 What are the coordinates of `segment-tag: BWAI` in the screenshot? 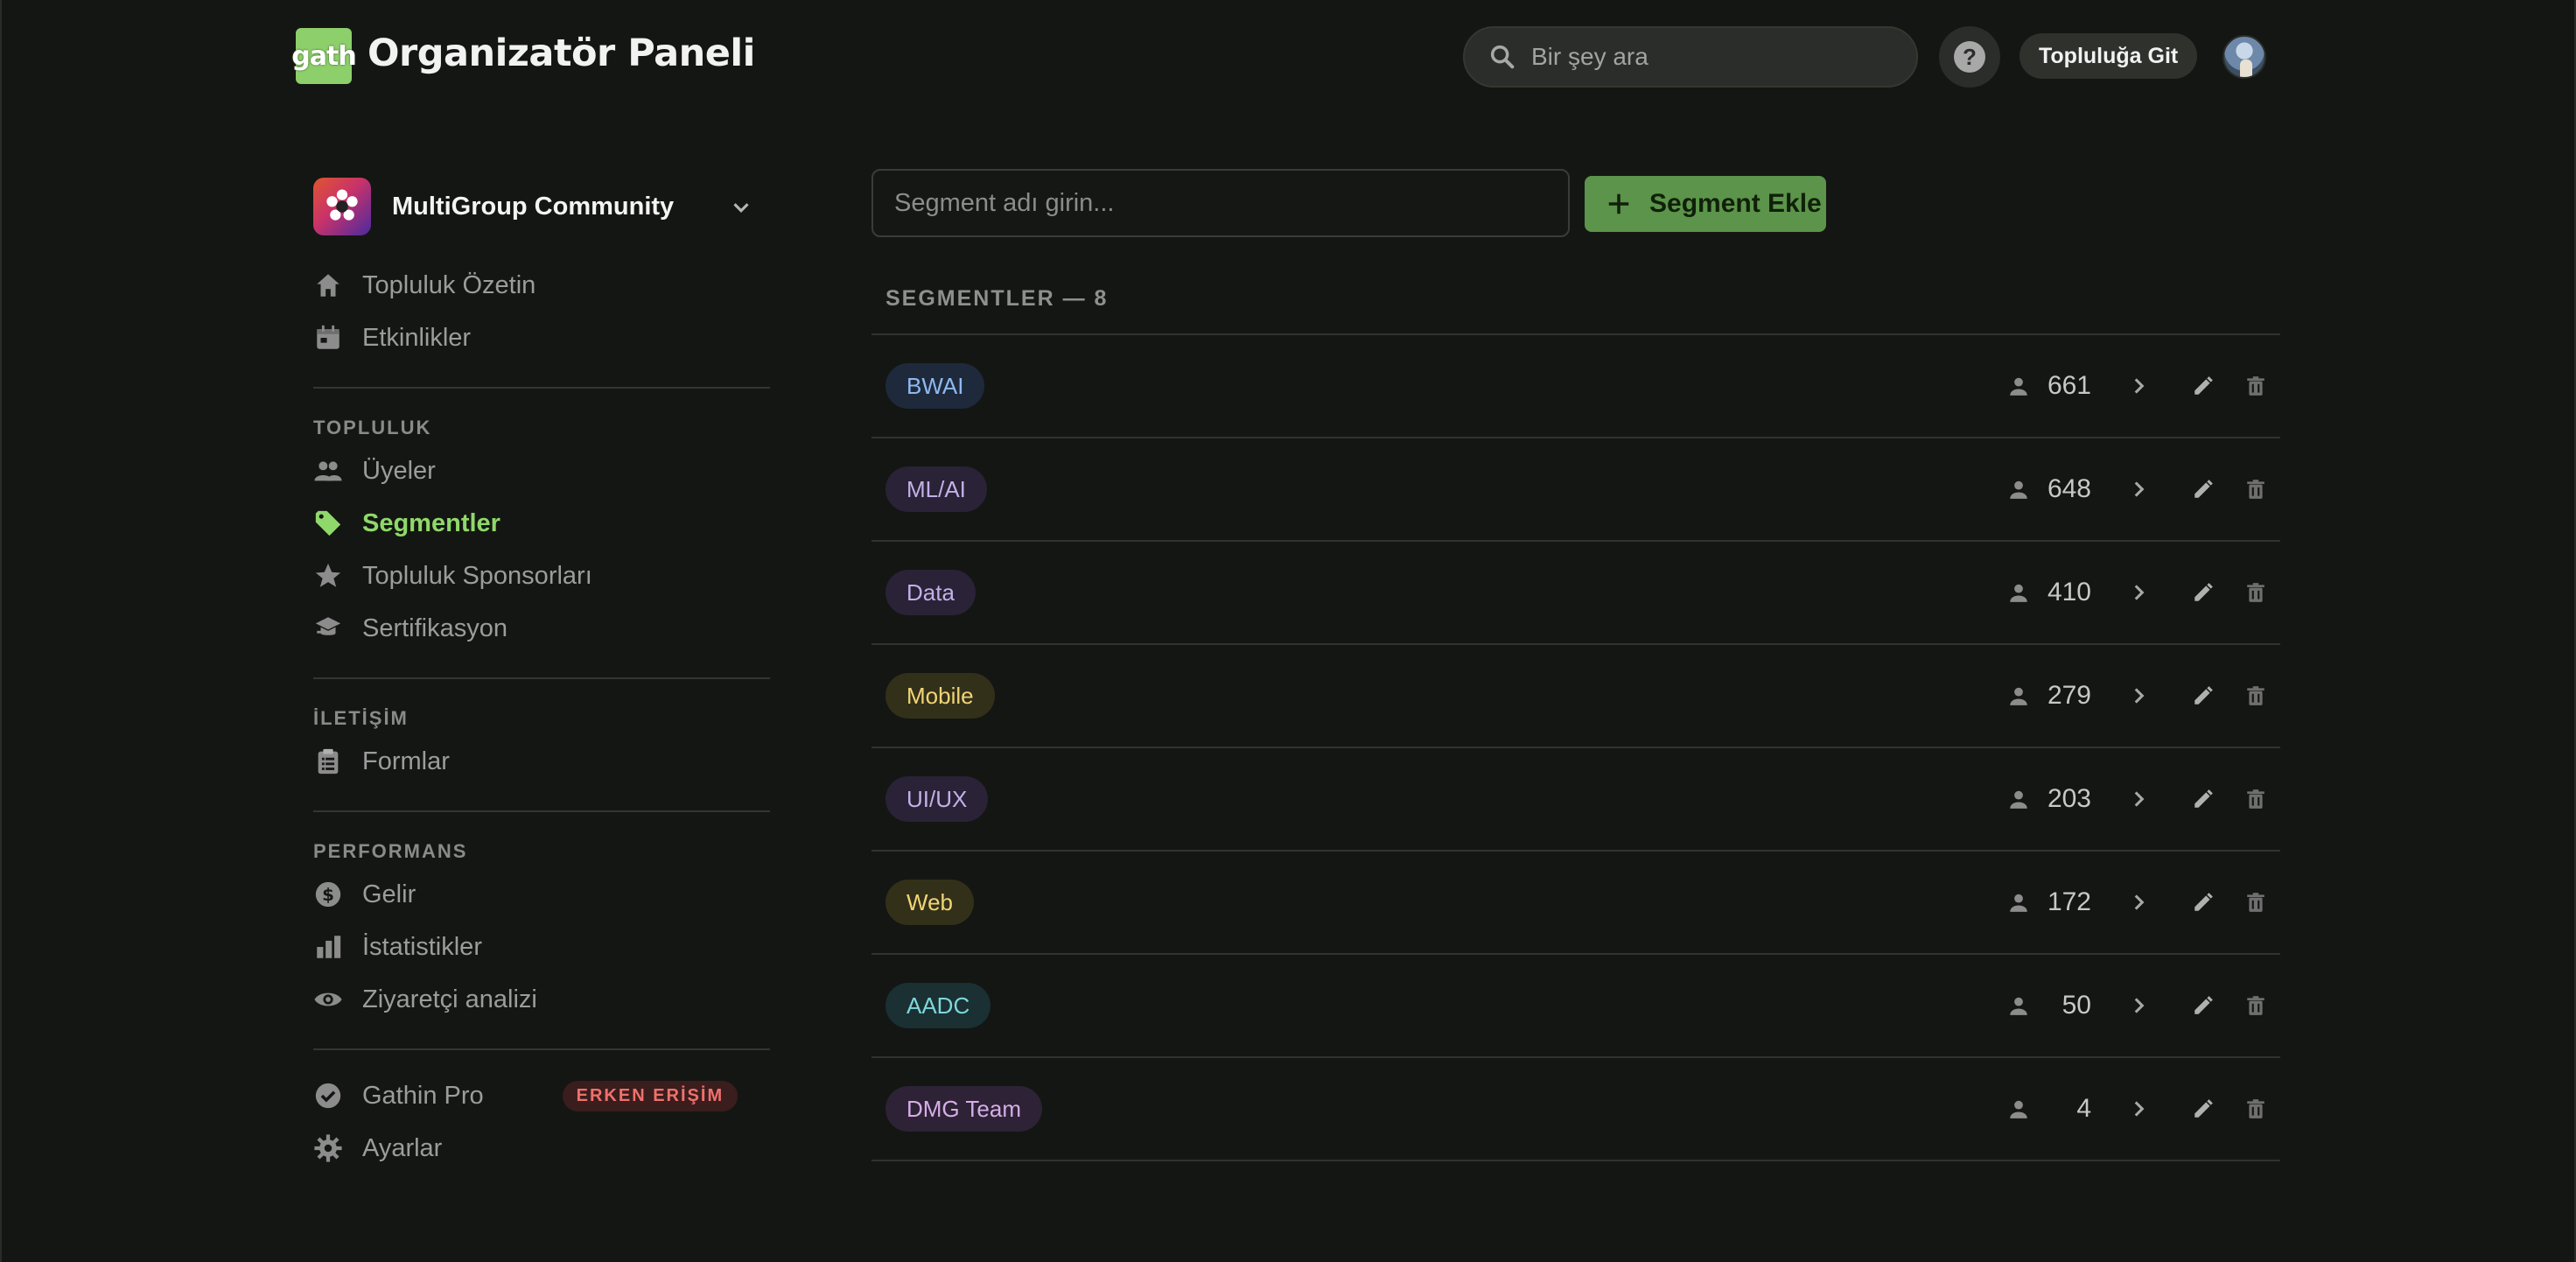 It's located at (935, 386).